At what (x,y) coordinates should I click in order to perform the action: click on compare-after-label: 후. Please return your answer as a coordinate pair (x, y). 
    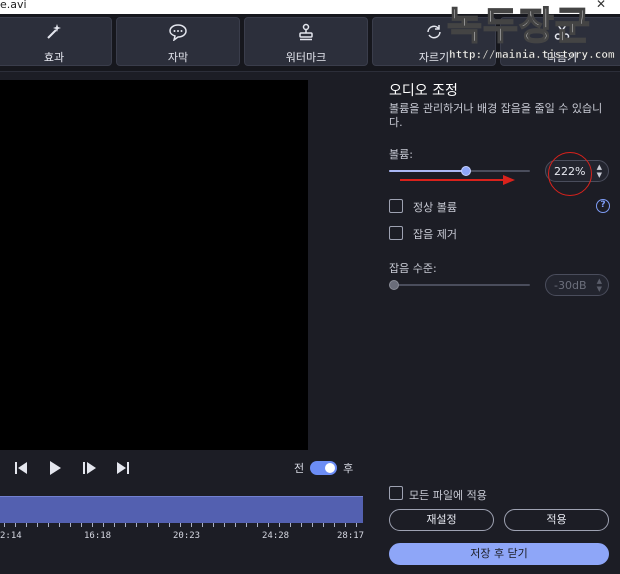
    Looking at the image, I should click on (348, 468).